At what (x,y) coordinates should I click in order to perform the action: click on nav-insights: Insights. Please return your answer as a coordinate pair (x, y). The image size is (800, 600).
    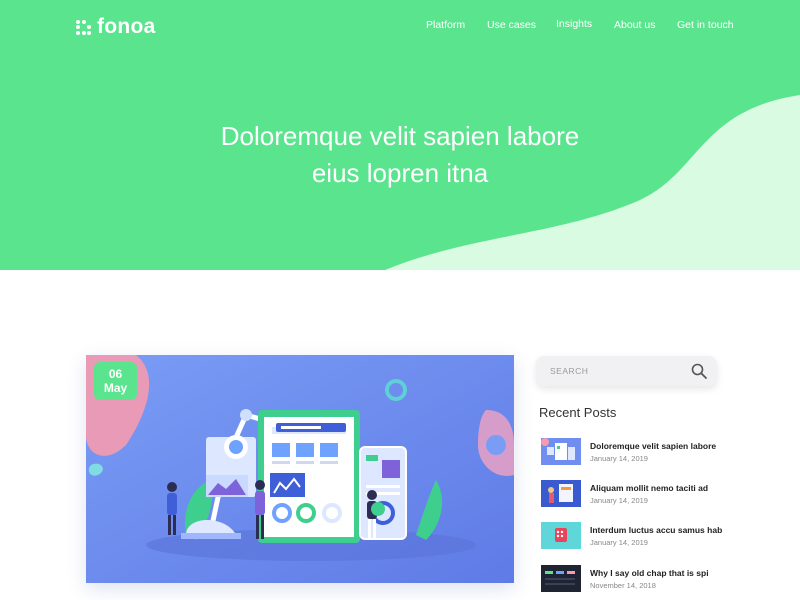
    Looking at the image, I should click on (574, 24).